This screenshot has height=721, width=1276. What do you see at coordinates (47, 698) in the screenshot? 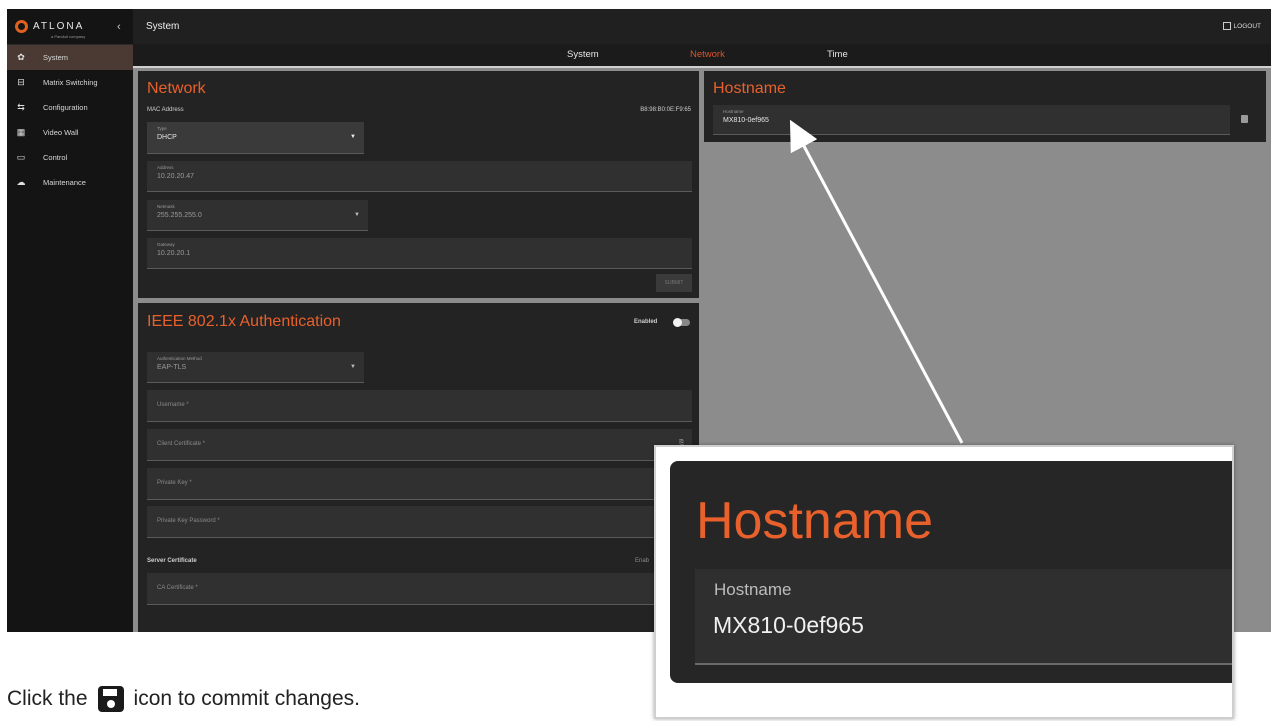
I see `caption-before: Click the` at bounding box center [47, 698].